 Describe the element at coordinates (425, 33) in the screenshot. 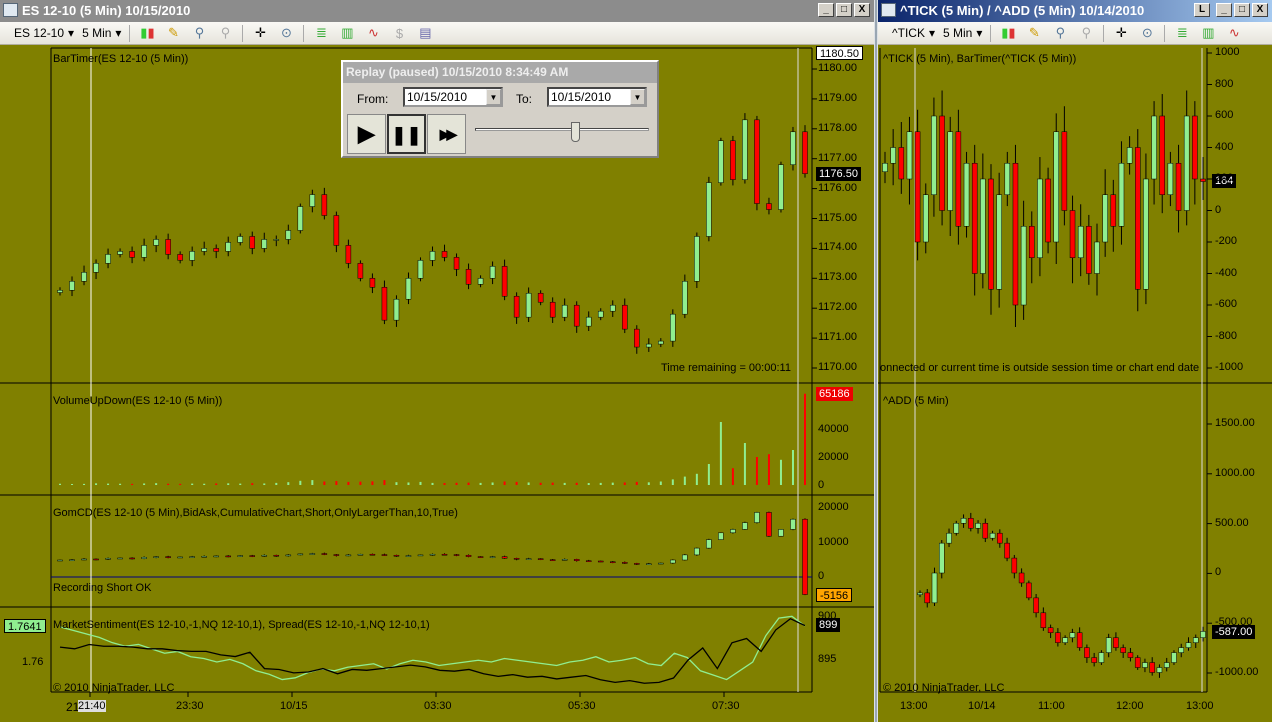

I see `data-box-icon: ▤` at that location.